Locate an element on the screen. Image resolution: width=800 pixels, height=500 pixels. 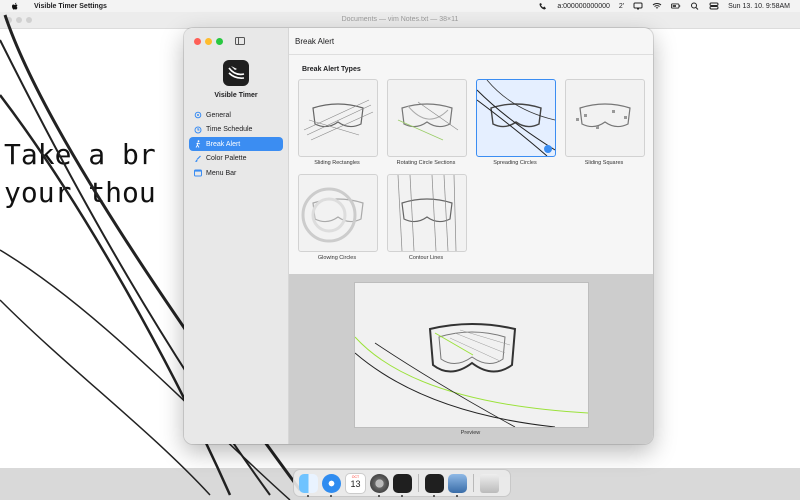
sidebar-item-menu-bar: Menu Bar is located at coordinates (236, 173).